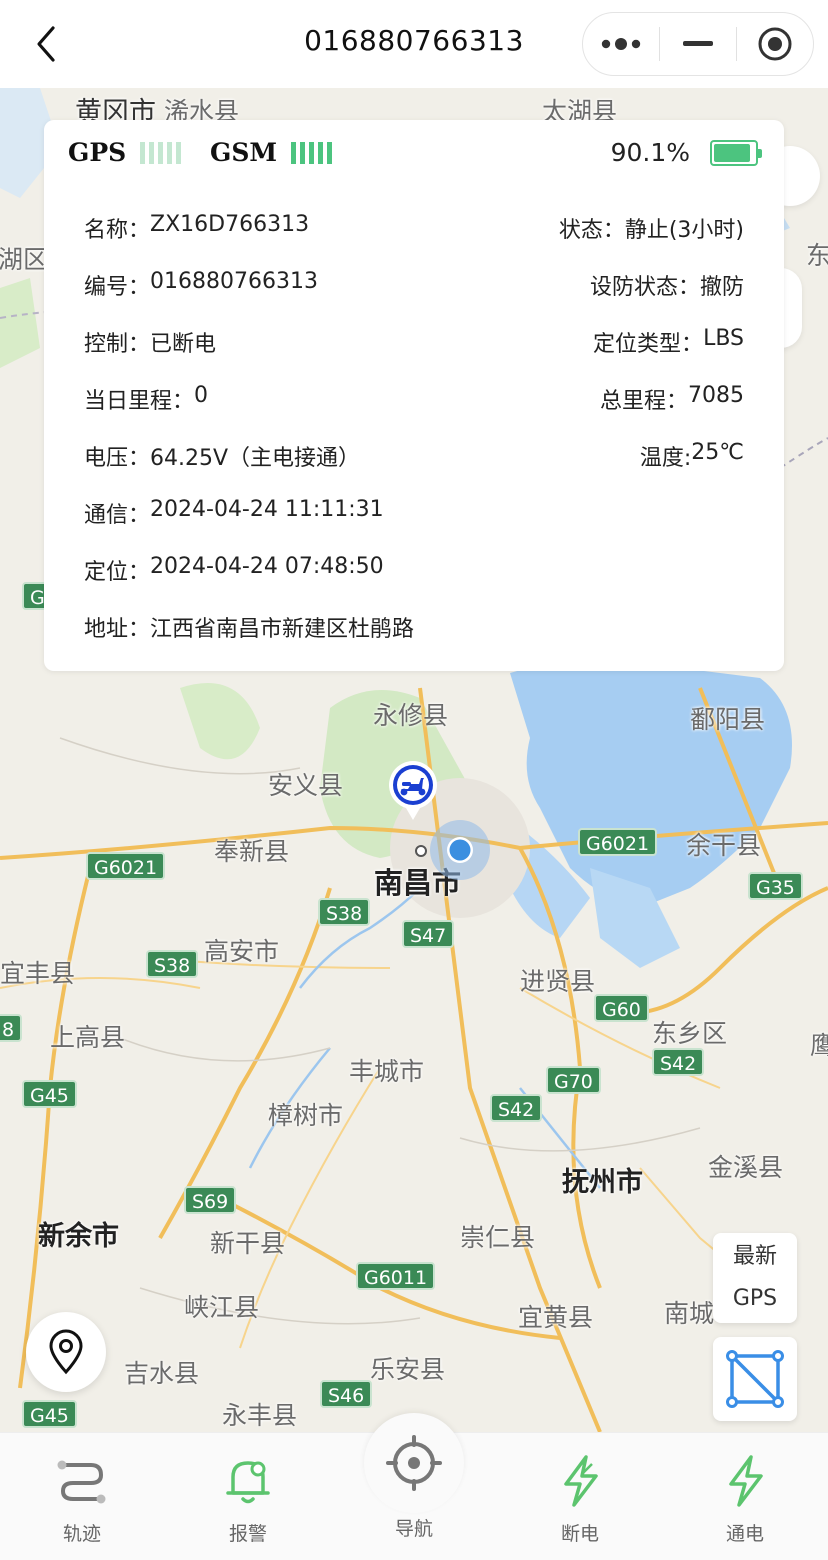 Image resolution: width=828 pixels, height=1560 pixels. What do you see at coordinates (234, 281) in the screenshot?
I see `id-value: 016880766313` at bounding box center [234, 281].